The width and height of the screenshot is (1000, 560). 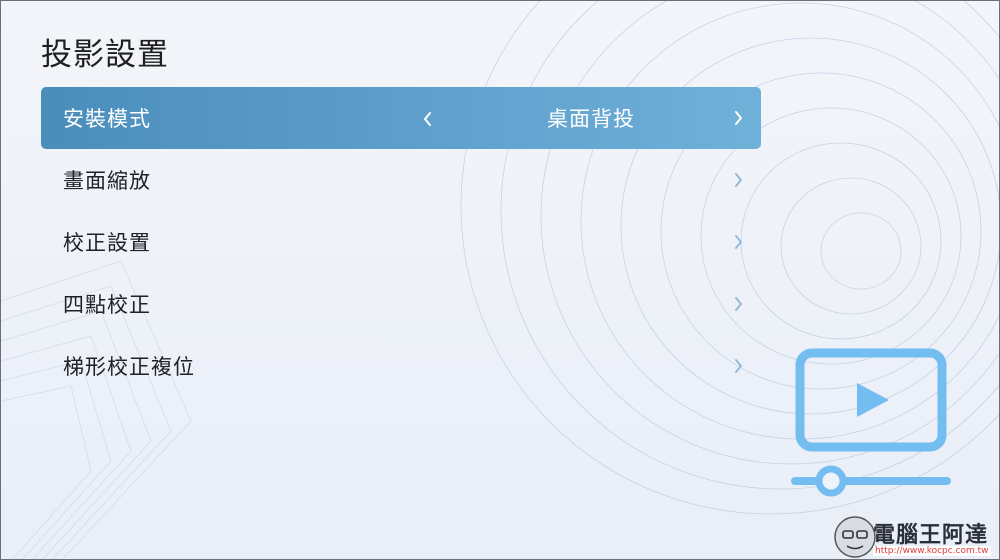 What do you see at coordinates (129, 367) in the screenshot?
I see `menu-item-label: 梯形校正複位` at bounding box center [129, 367].